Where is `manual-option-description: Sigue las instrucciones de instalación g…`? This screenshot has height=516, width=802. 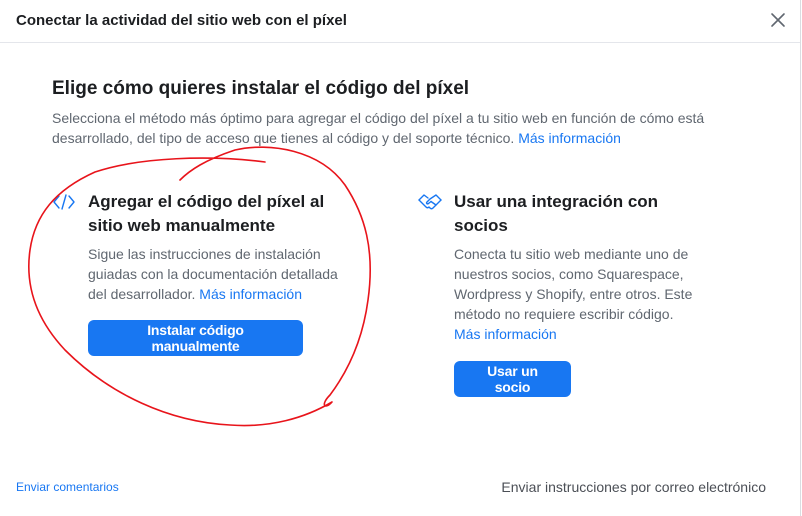 manual-option-description: Sigue las instrucciones de instalación g… is located at coordinates (223, 274).